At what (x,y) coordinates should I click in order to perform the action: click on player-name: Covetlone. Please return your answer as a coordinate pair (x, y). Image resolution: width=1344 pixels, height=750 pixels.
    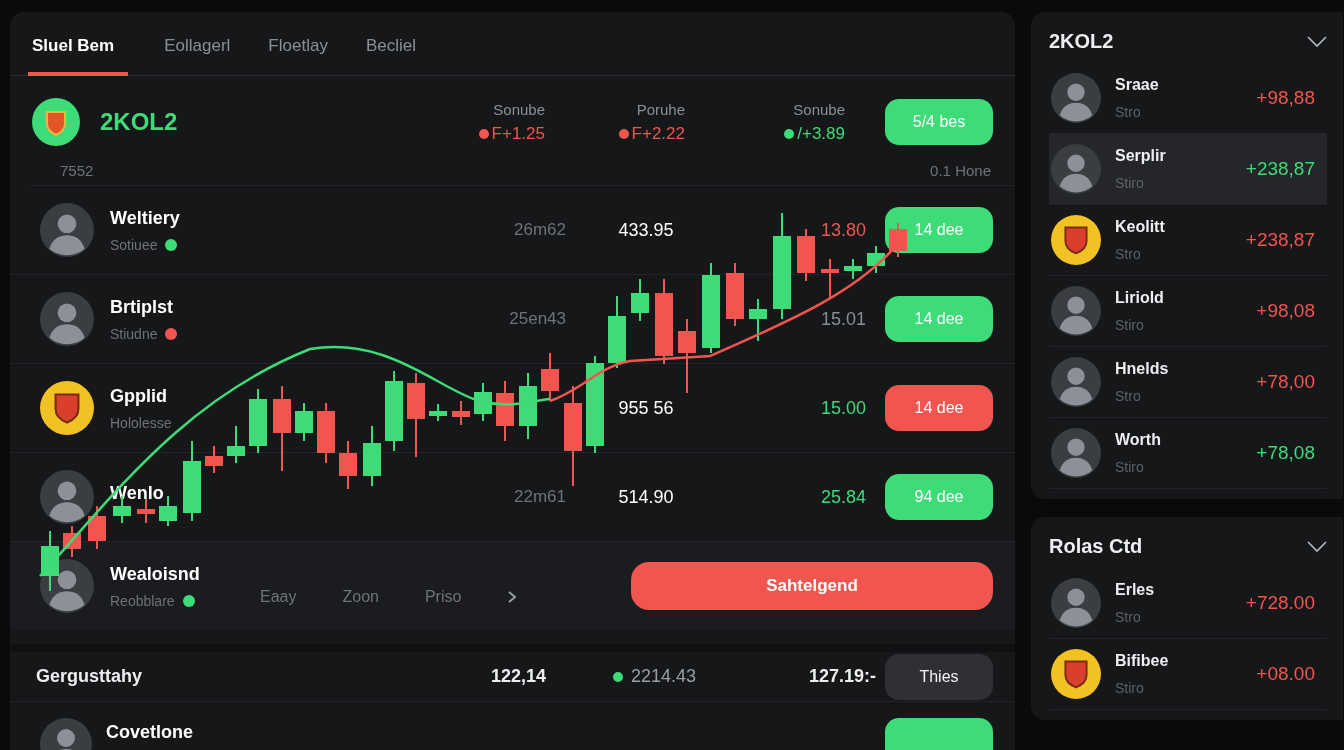
    Looking at the image, I should click on (149, 733).